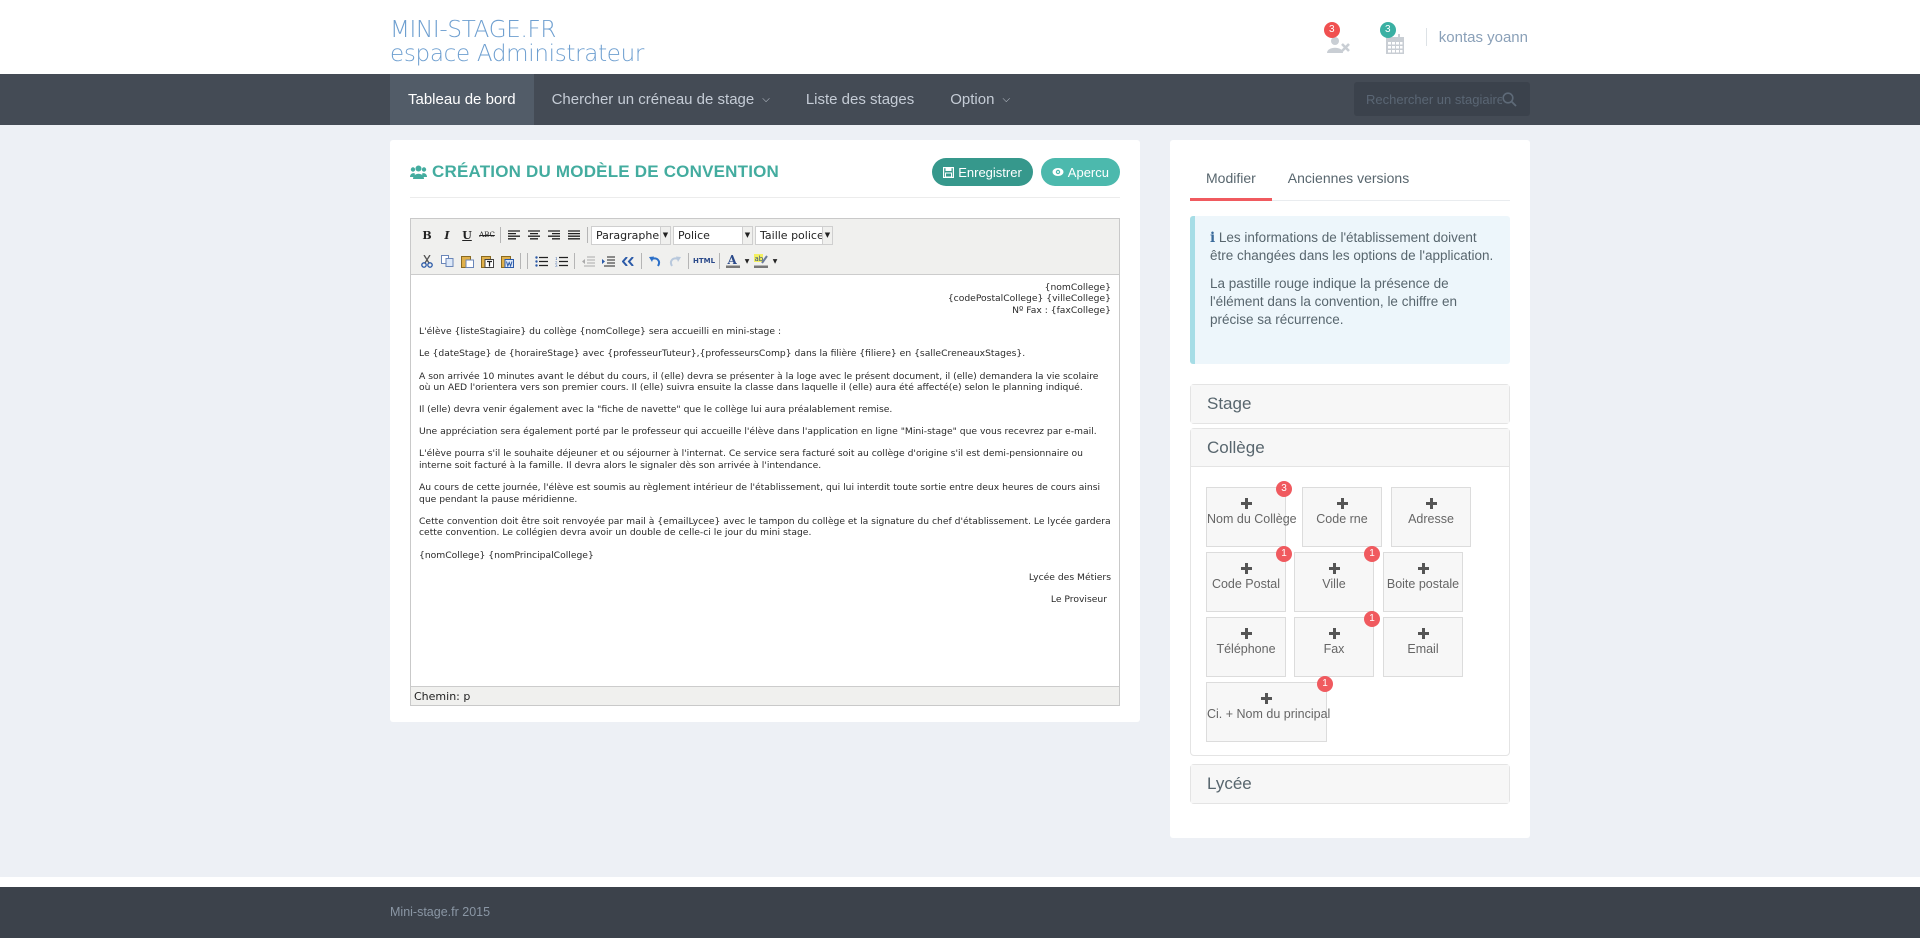 The height and width of the screenshot is (938, 1920). I want to click on strikethrough-button: ABC, so click(487, 235).